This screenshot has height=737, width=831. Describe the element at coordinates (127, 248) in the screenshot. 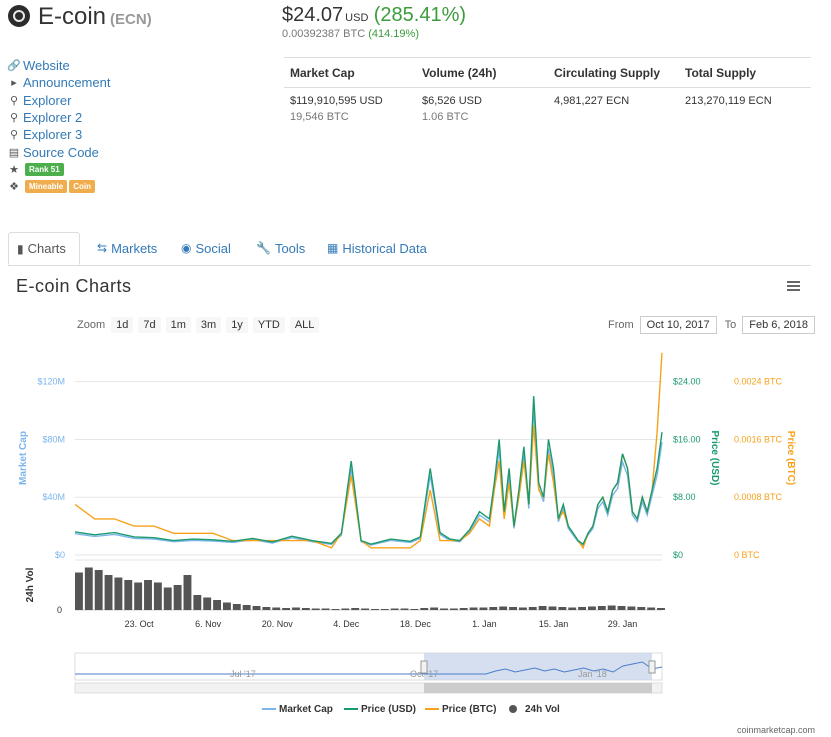

I see `tab-markets: ⇆ Markets` at that location.